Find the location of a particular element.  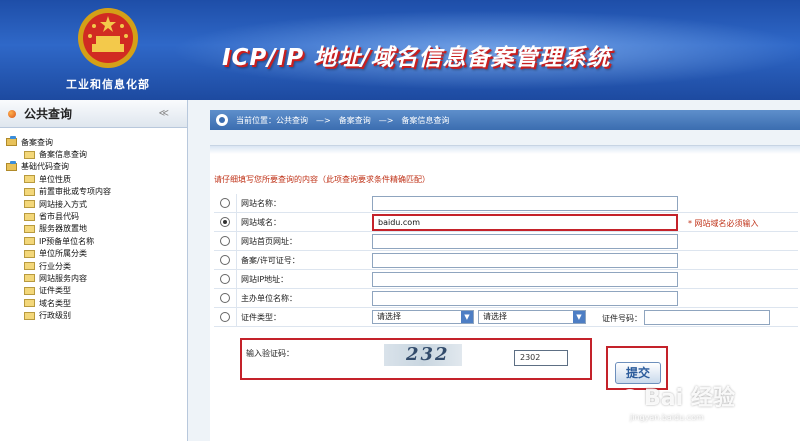

label-ip: 网站IP地址： is located at coordinates (306, 279).